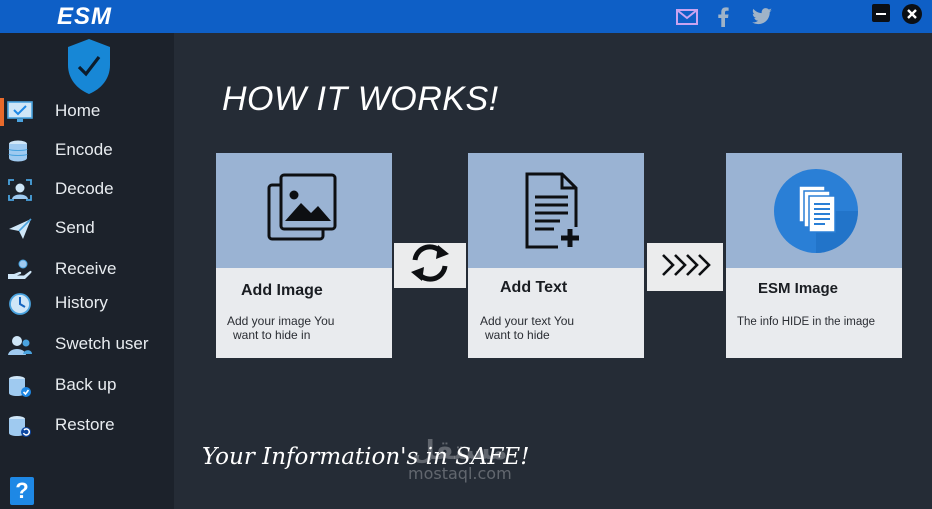  Describe the element at coordinates (517, 335) in the screenshot. I see `card-desc-line: want to hide` at that location.